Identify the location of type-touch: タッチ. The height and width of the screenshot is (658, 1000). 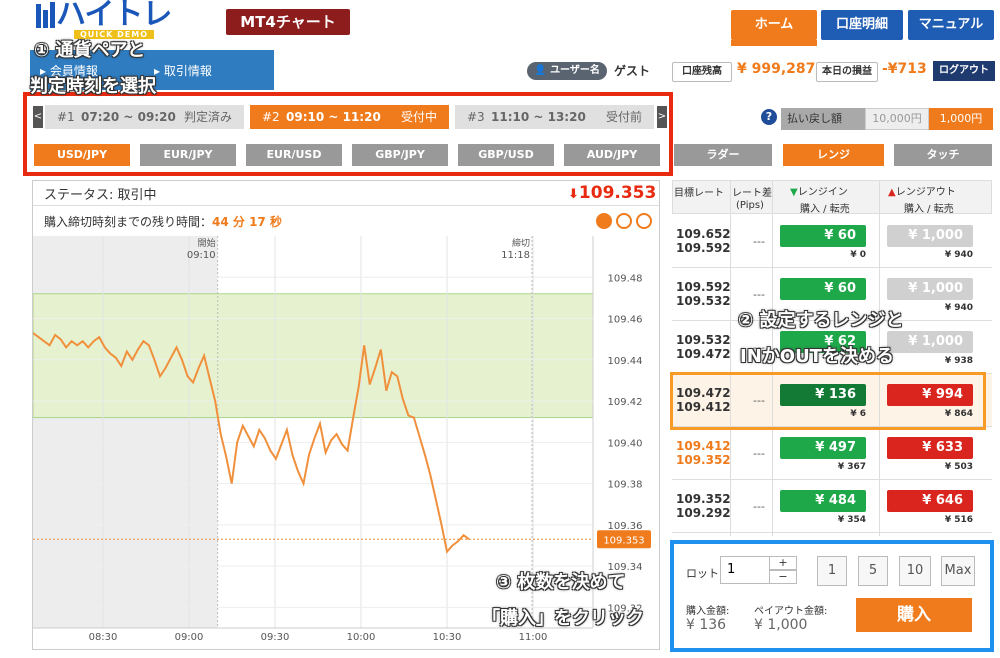
(943, 155).